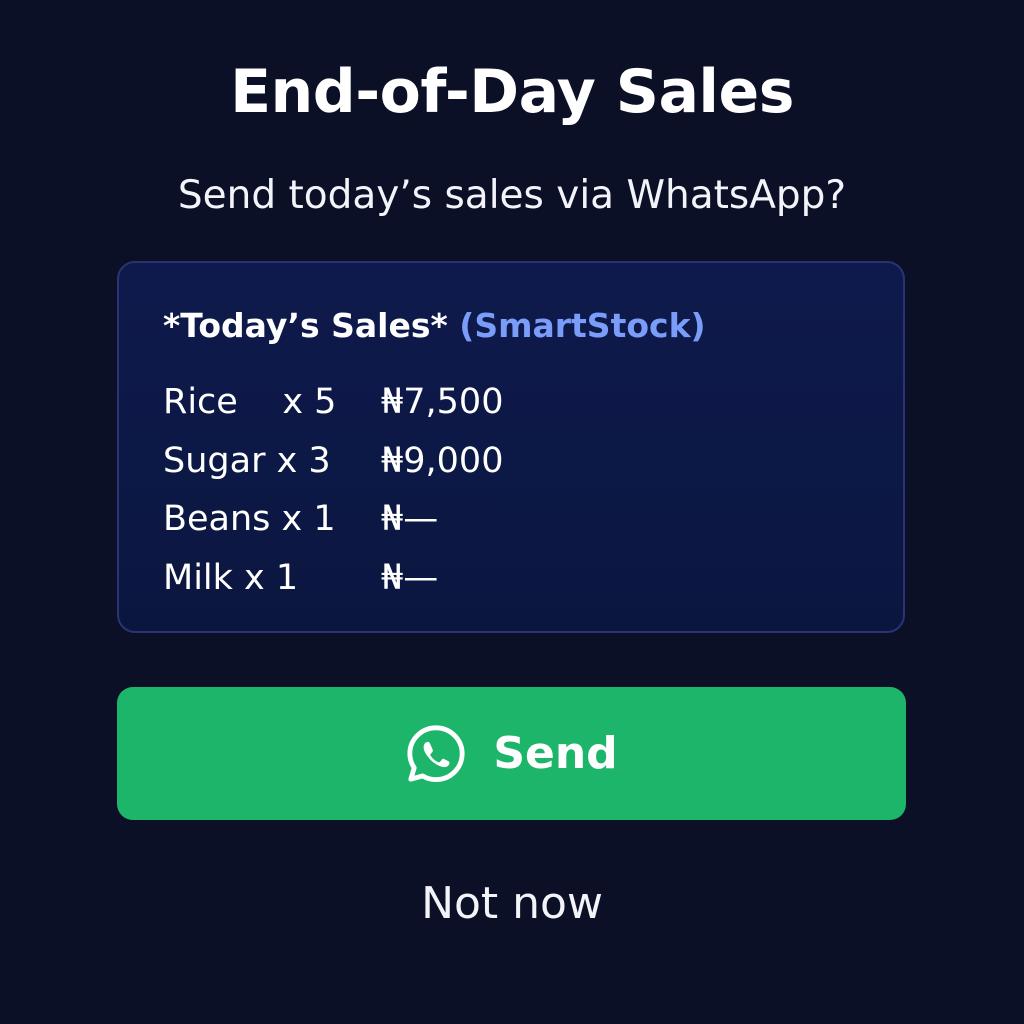 The height and width of the screenshot is (1024, 1024). Describe the element at coordinates (231, 577) in the screenshot. I see `sales-row-item: Milk x 1` at that location.